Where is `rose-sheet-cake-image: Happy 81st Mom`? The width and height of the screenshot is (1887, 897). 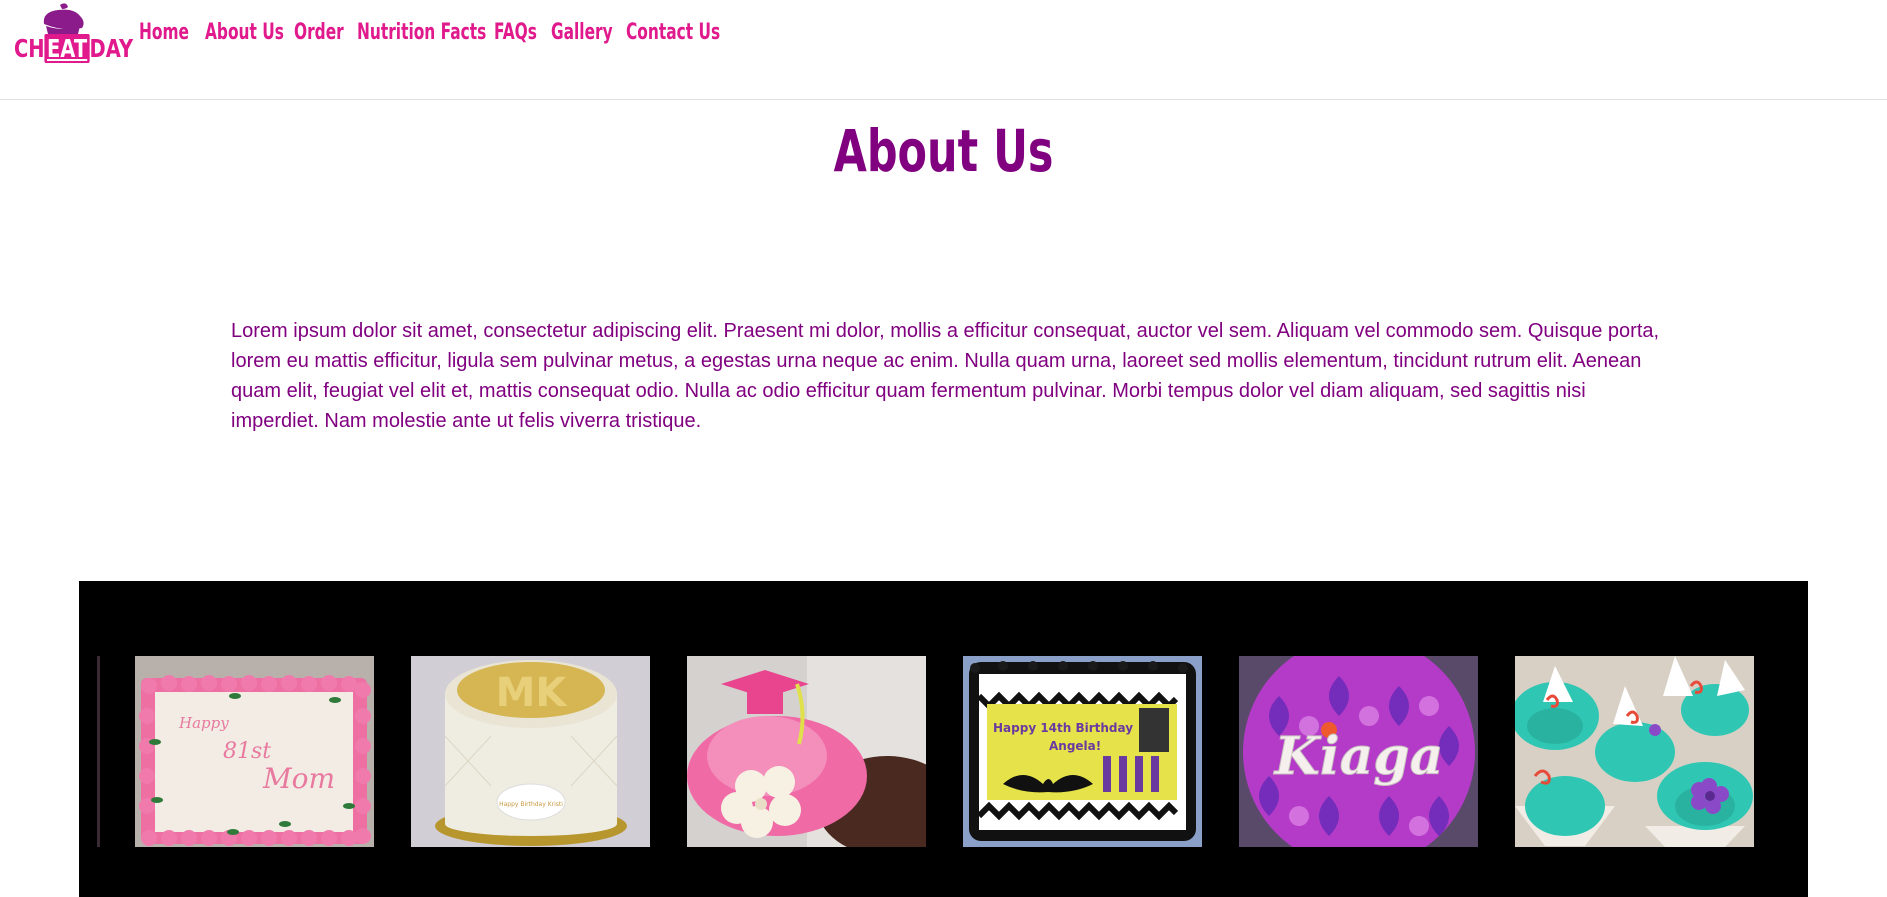
rose-sheet-cake-image: Happy 81st Mom is located at coordinates (254, 751).